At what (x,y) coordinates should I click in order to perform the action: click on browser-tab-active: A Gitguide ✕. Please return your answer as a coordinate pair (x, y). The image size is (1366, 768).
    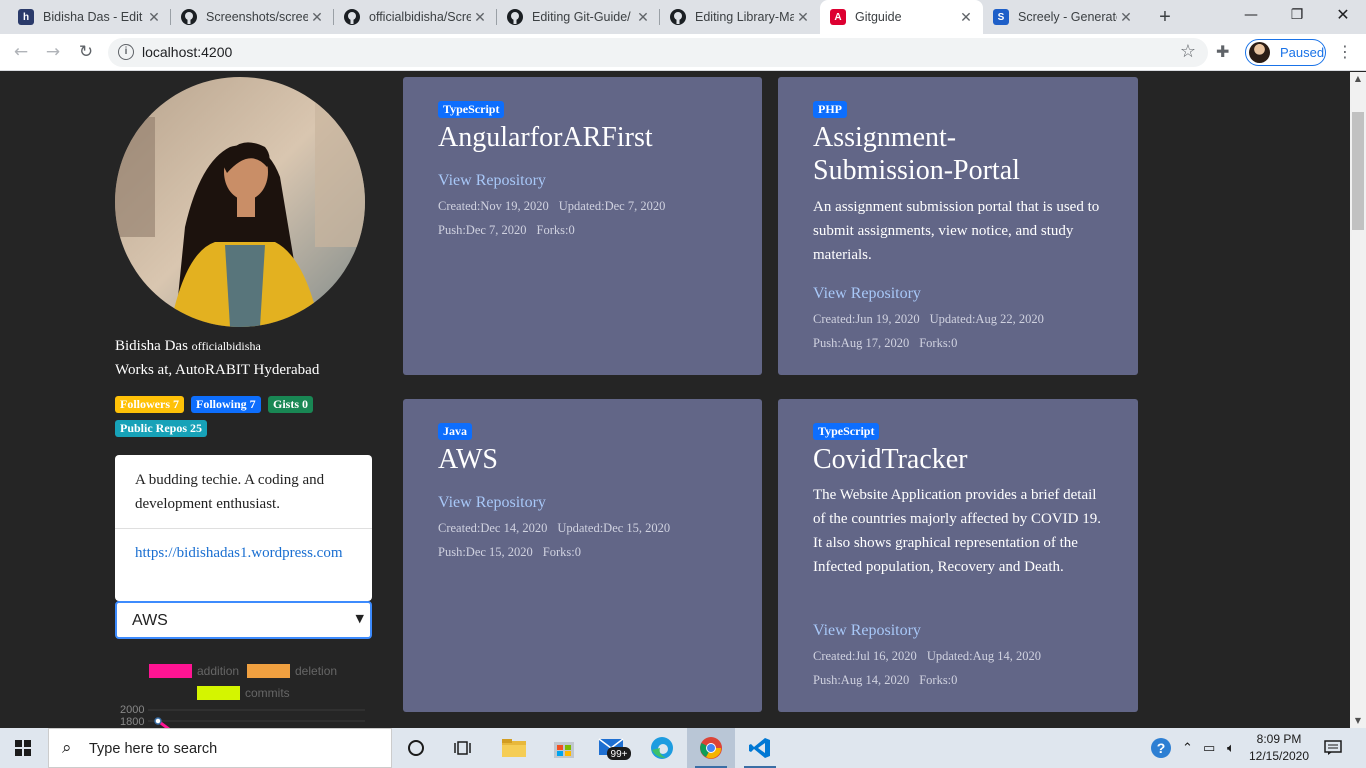
    Looking at the image, I should click on (901, 17).